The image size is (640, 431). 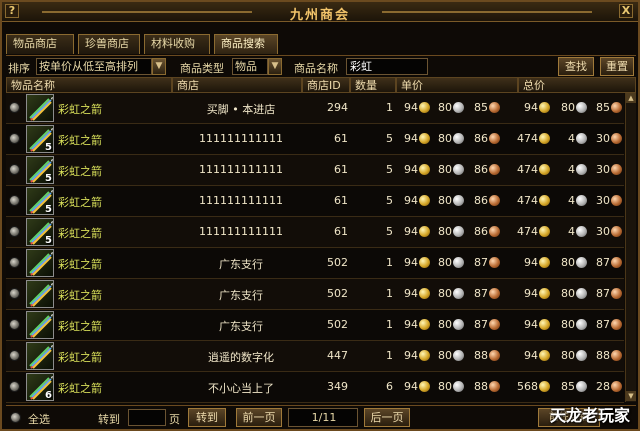 What do you see at coordinates (94, 66) in the screenshot?
I see `sort-select: 按单价从低至高排列` at bounding box center [94, 66].